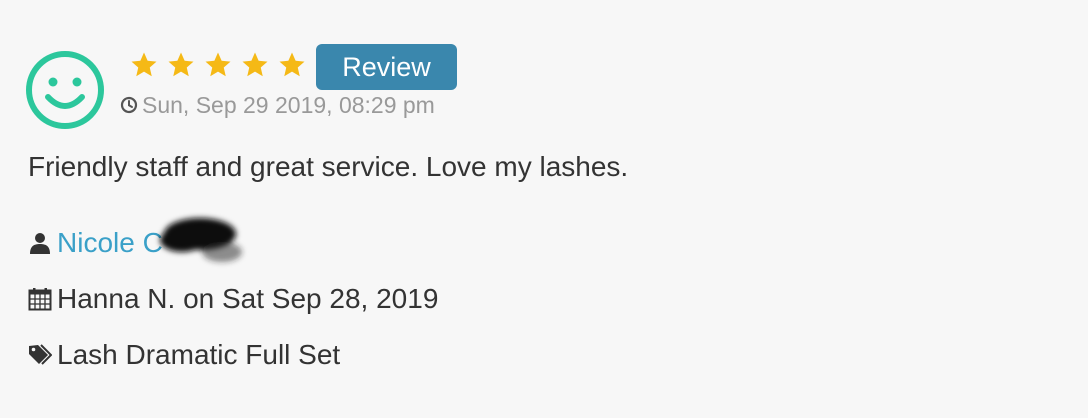  Describe the element at coordinates (288, 105) in the screenshot. I see `timestamp-text: Sun, Sep 29 2019, 08:29 pm` at that location.